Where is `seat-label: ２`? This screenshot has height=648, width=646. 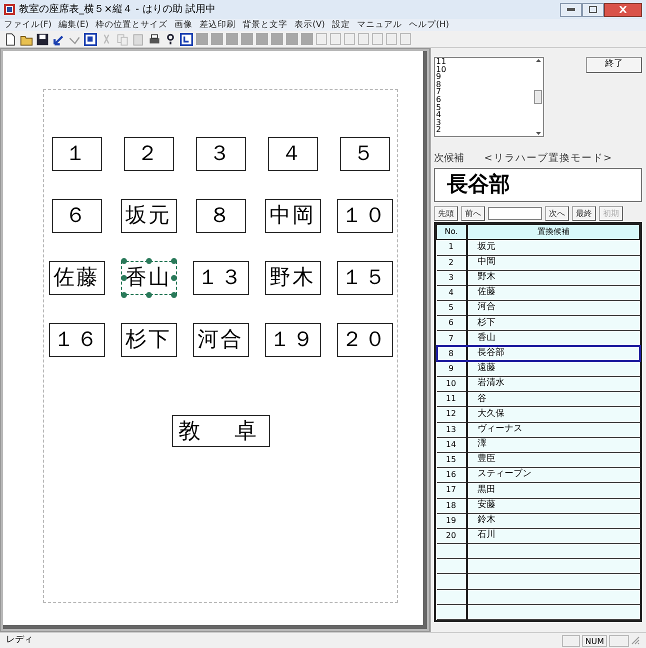 seat-label: ２ is located at coordinates (149, 154).